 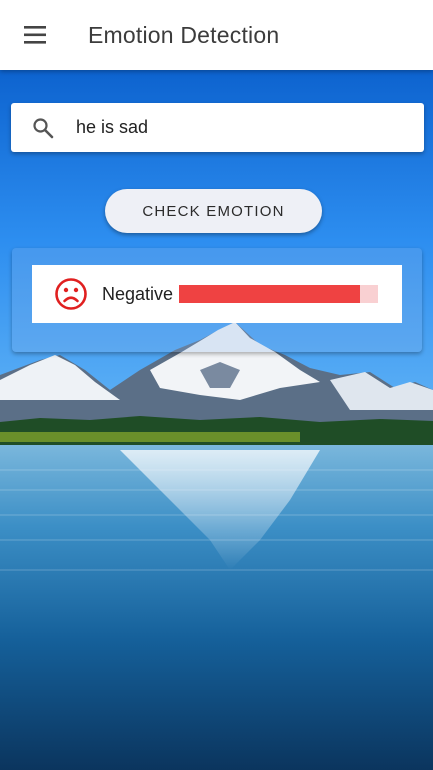 I want to click on search-input, so click(x=236, y=127).